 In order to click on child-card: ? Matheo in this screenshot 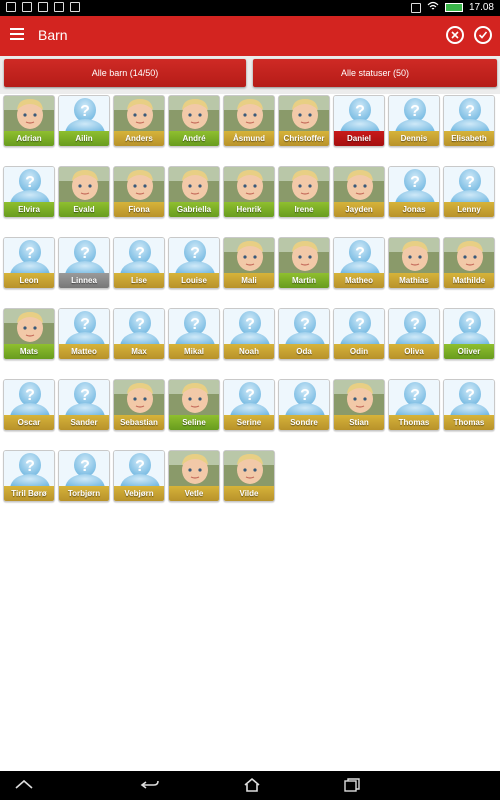, I will do `click(359, 263)`.